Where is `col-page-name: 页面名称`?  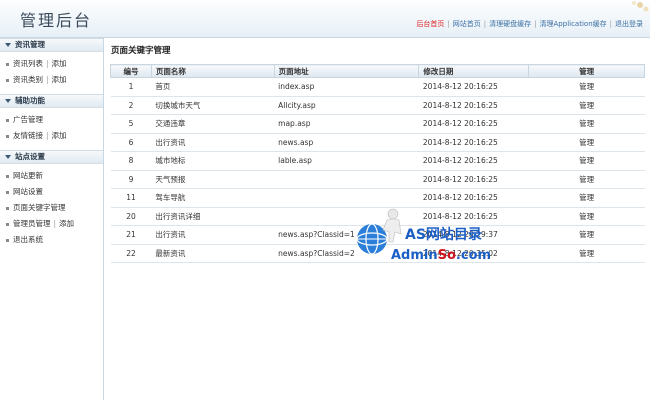 col-page-name: 页面名称 is located at coordinates (212, 71).